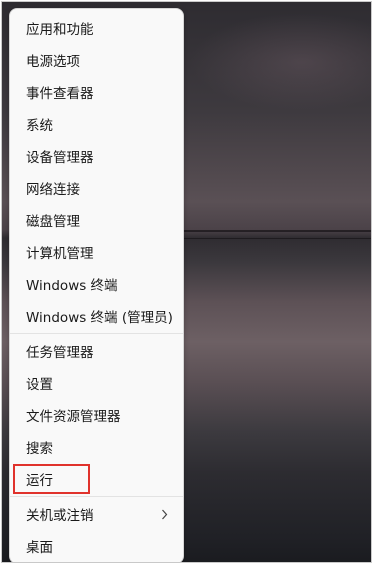 Image resolution: width=375 pixels, height=565 pixels. Describe the element at coordinates (53, 222) in the screenshot. I see `menu-item-label: 磁盘管理` at that location.